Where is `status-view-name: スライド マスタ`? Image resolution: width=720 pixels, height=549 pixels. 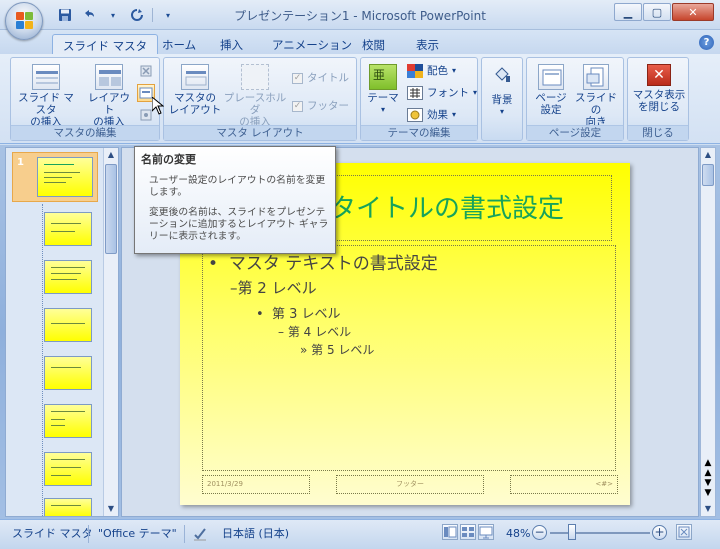
status-view-name: スライド マスタ is located at coordinates (52, 533).